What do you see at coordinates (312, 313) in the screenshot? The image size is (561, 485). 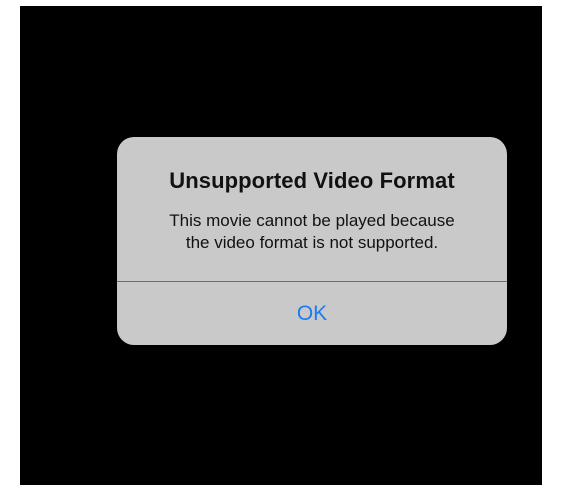 I see `ok-button: OK` at bounding box center [312, 313].